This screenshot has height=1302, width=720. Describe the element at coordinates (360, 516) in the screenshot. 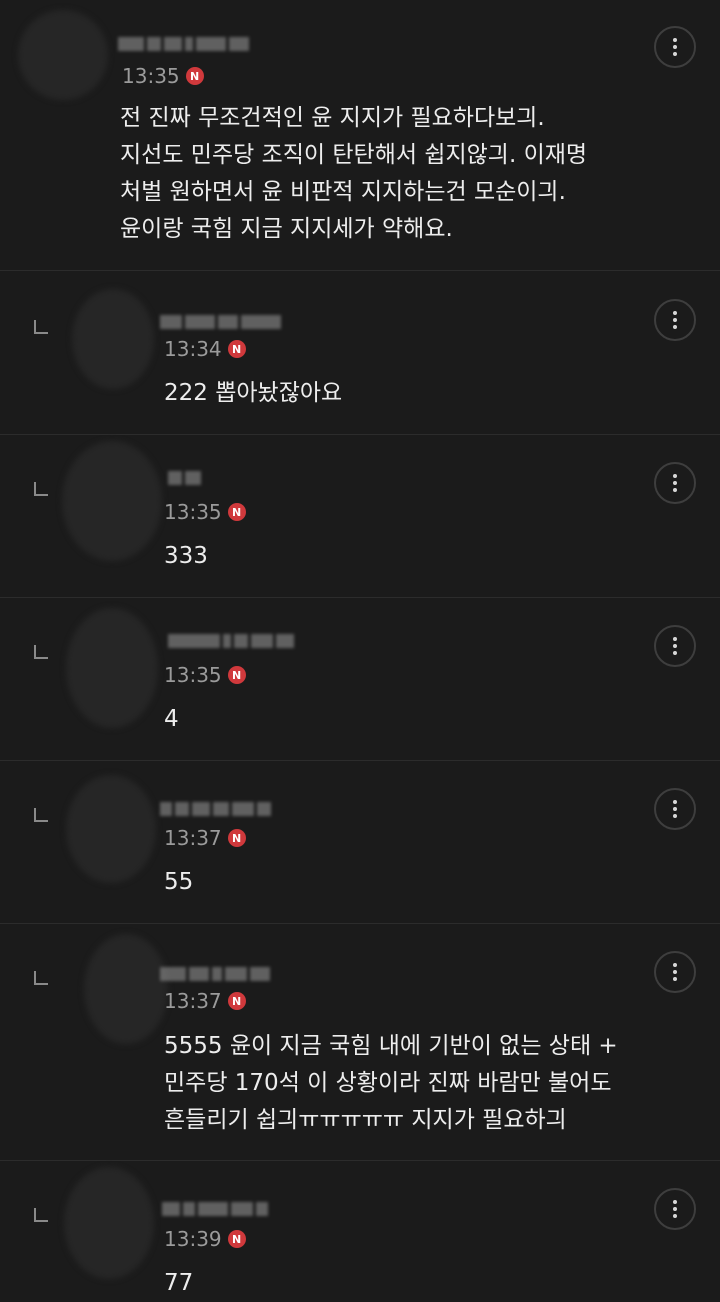

I see `reply-item: 13:35 N 333` at that location.